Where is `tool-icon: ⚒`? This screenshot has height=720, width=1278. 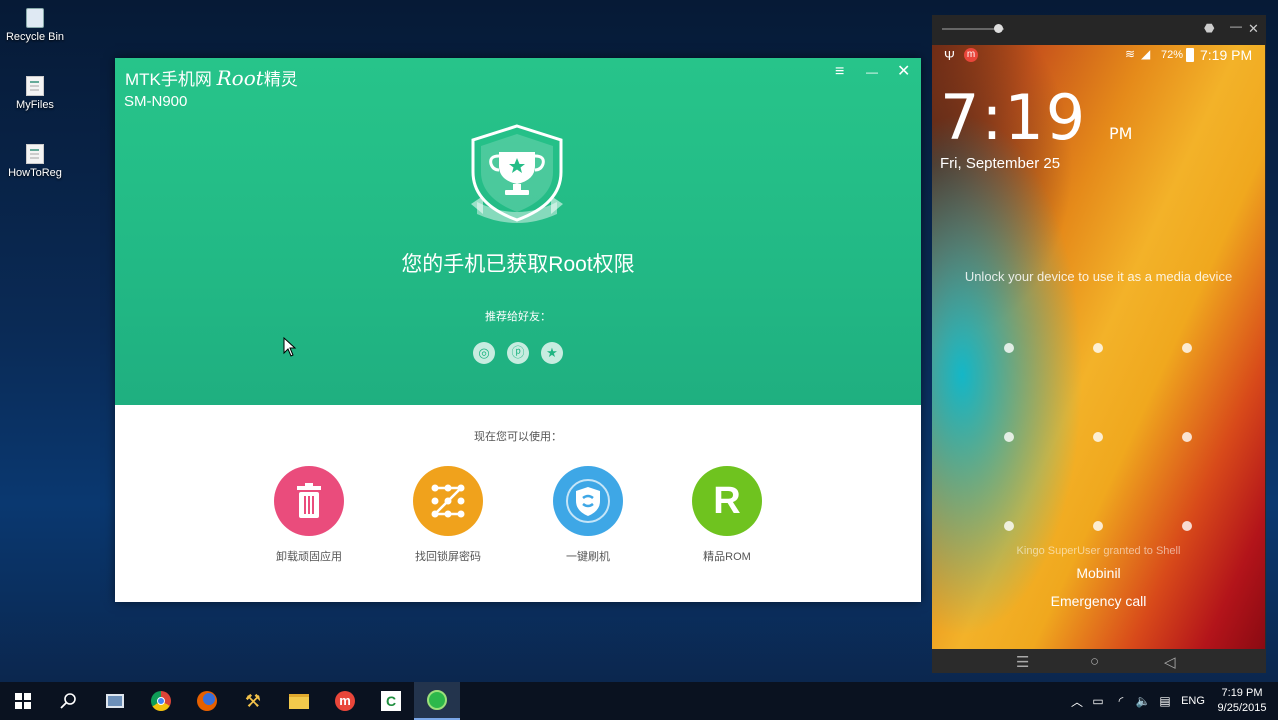
tool-icon: ⚒ is located at coordinates (253, 700).